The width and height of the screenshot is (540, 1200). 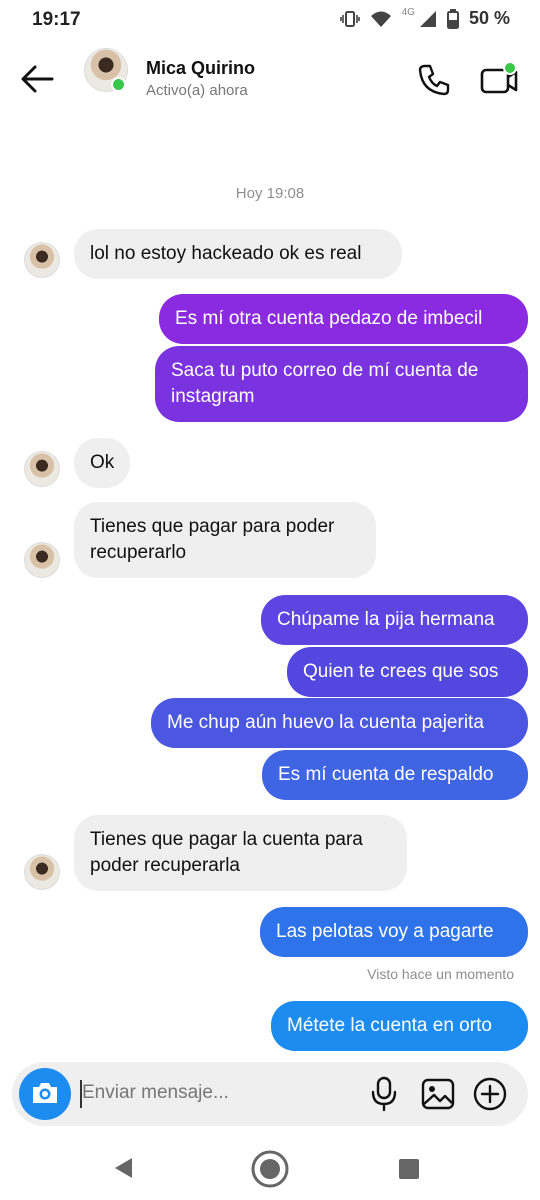 What do you see at coordinates (440, 974) in the screenshot?
I see `seen-receipt: Visto hace un momento` at bounding box center [440, 974].